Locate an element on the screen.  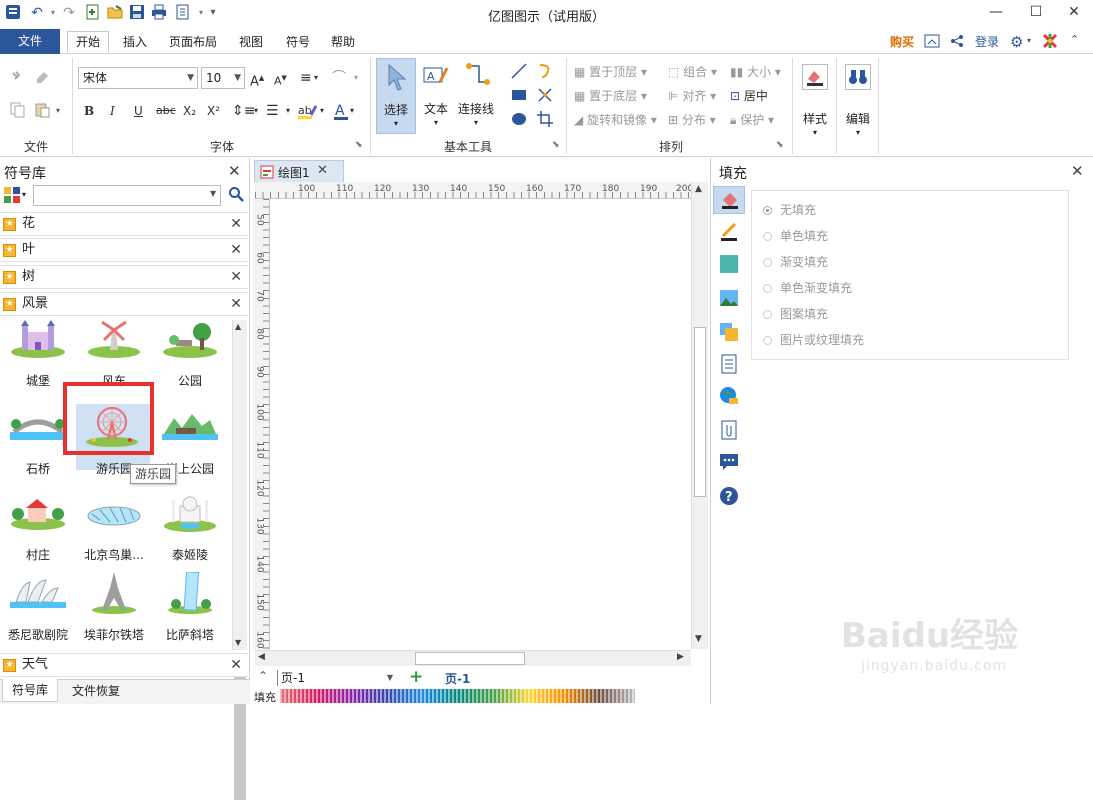
curve-connector-icon is located at coordinates (545, 71).